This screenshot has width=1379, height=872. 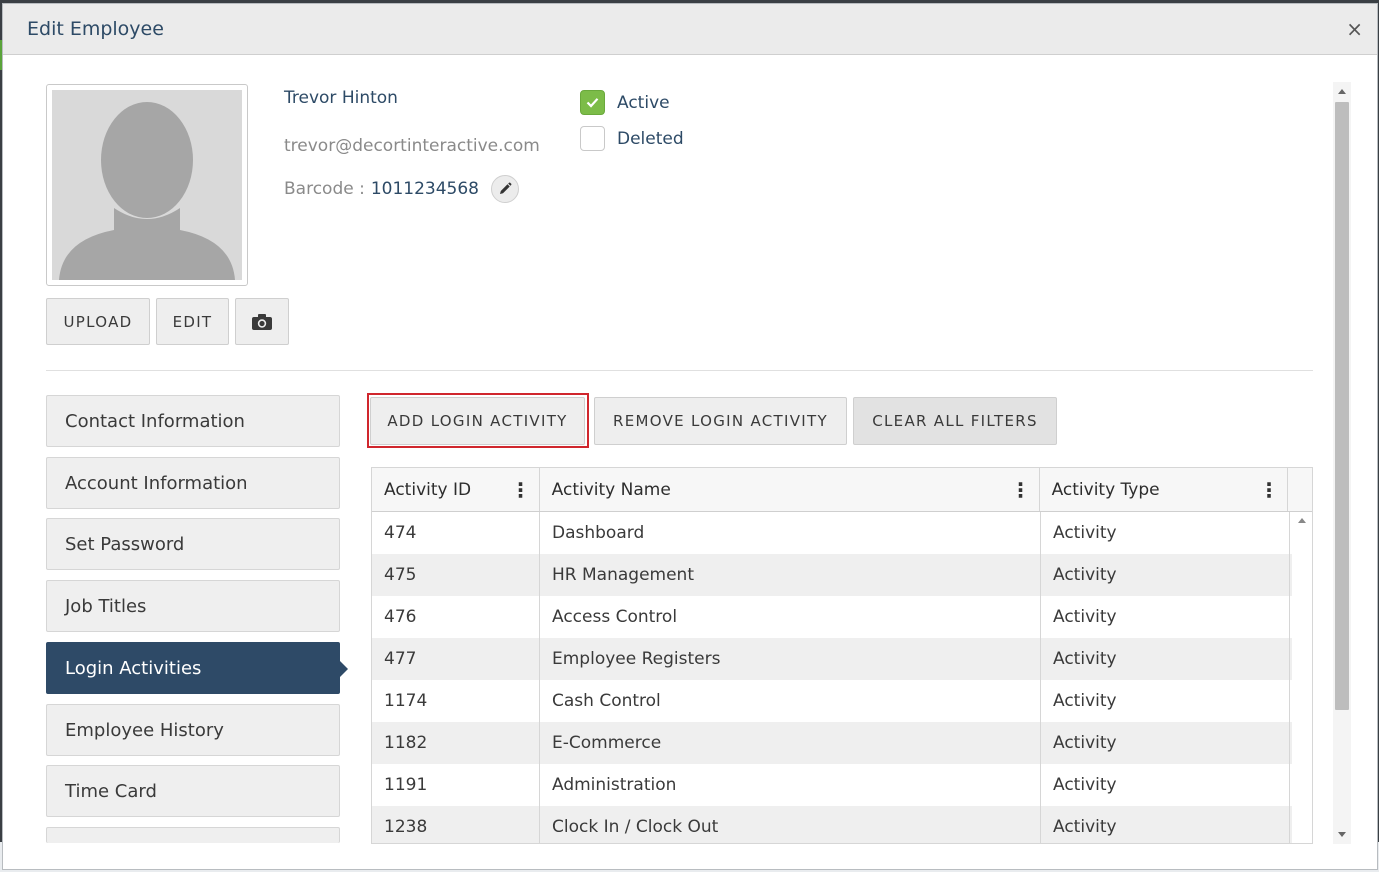 I want to click on cell-activity-name: Dashboard, so click(x=790, y=533).